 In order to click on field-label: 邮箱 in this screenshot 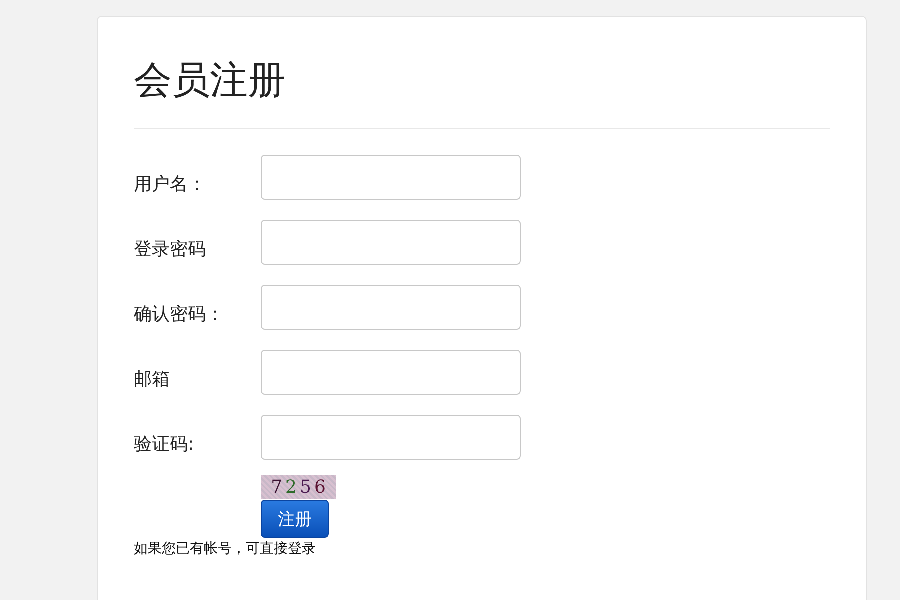, I will do `click(152, 379)`.